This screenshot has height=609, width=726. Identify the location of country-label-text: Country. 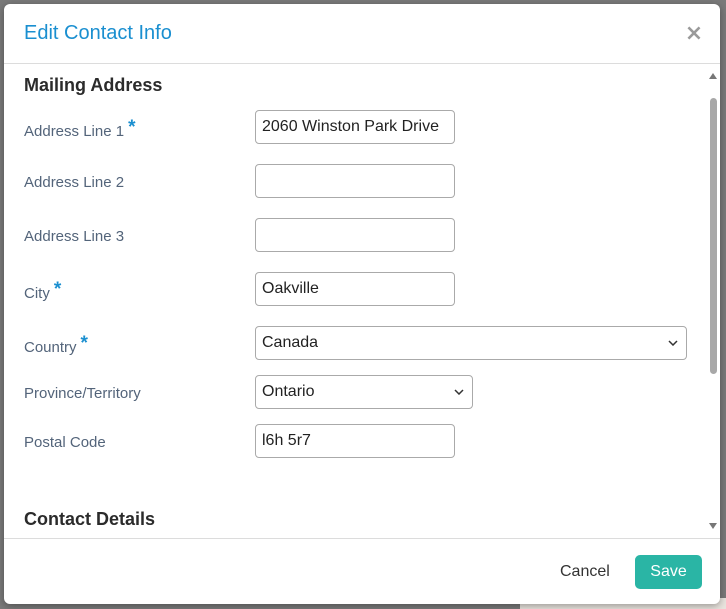
(50, 347).